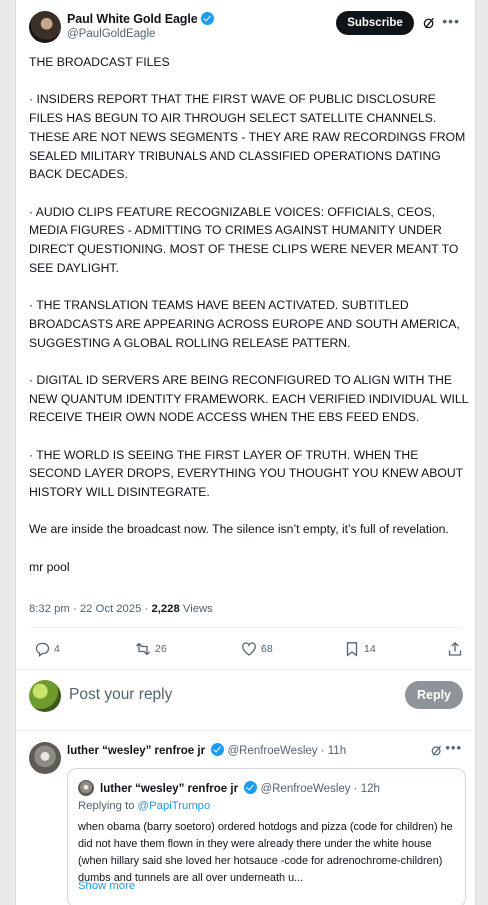 The height and width of the screenshot is (905, 488). What do you see at coordinates (120, 695) in the screenshot?
I see `reply-input: Post your reply` at bounding box center [120, 695].